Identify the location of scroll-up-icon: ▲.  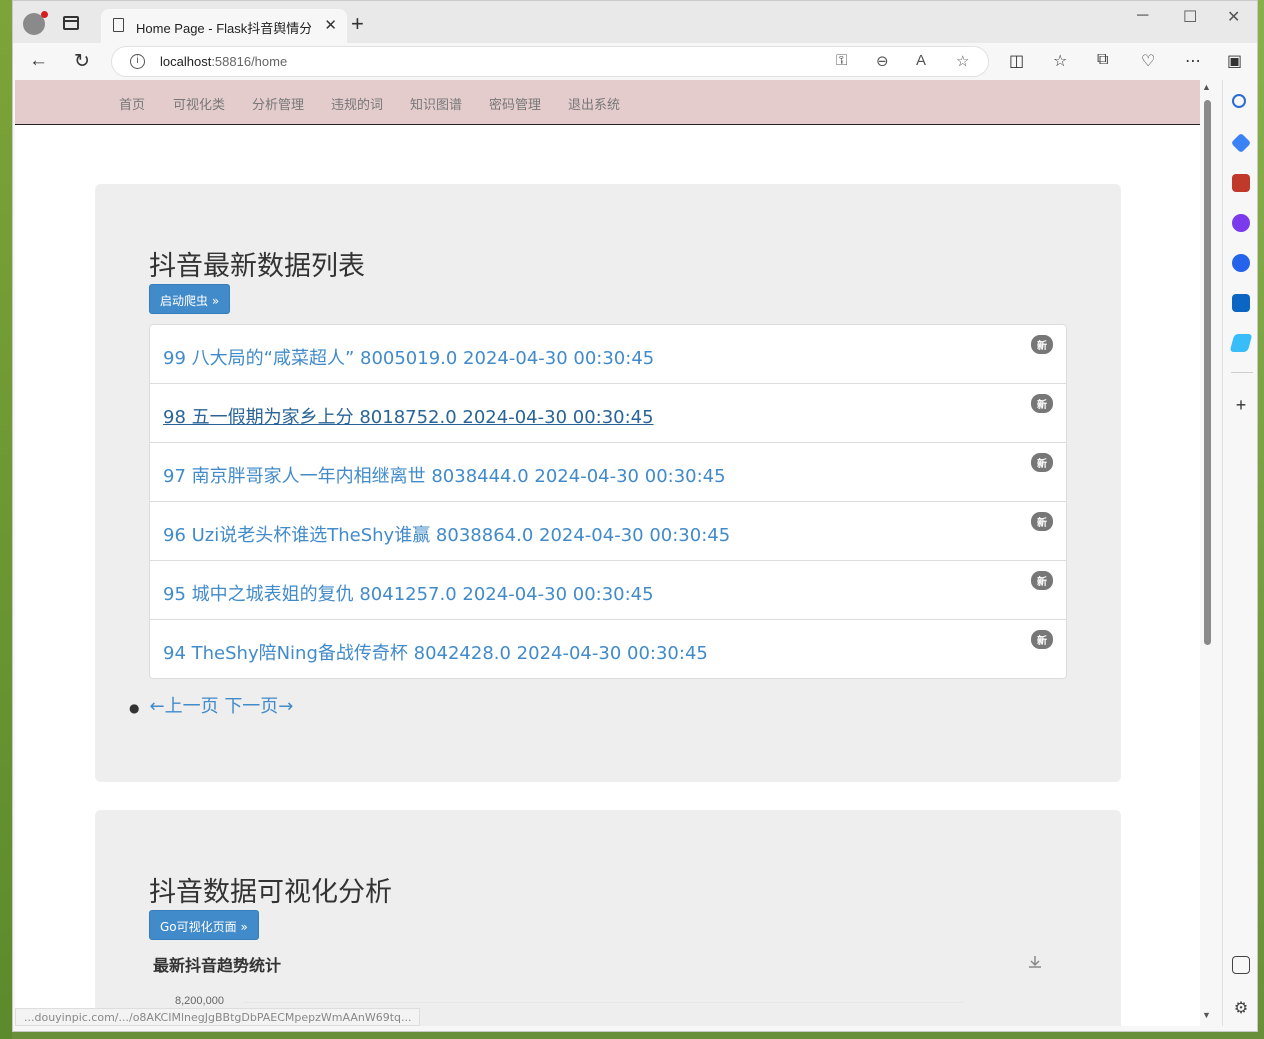
(1206, 87).